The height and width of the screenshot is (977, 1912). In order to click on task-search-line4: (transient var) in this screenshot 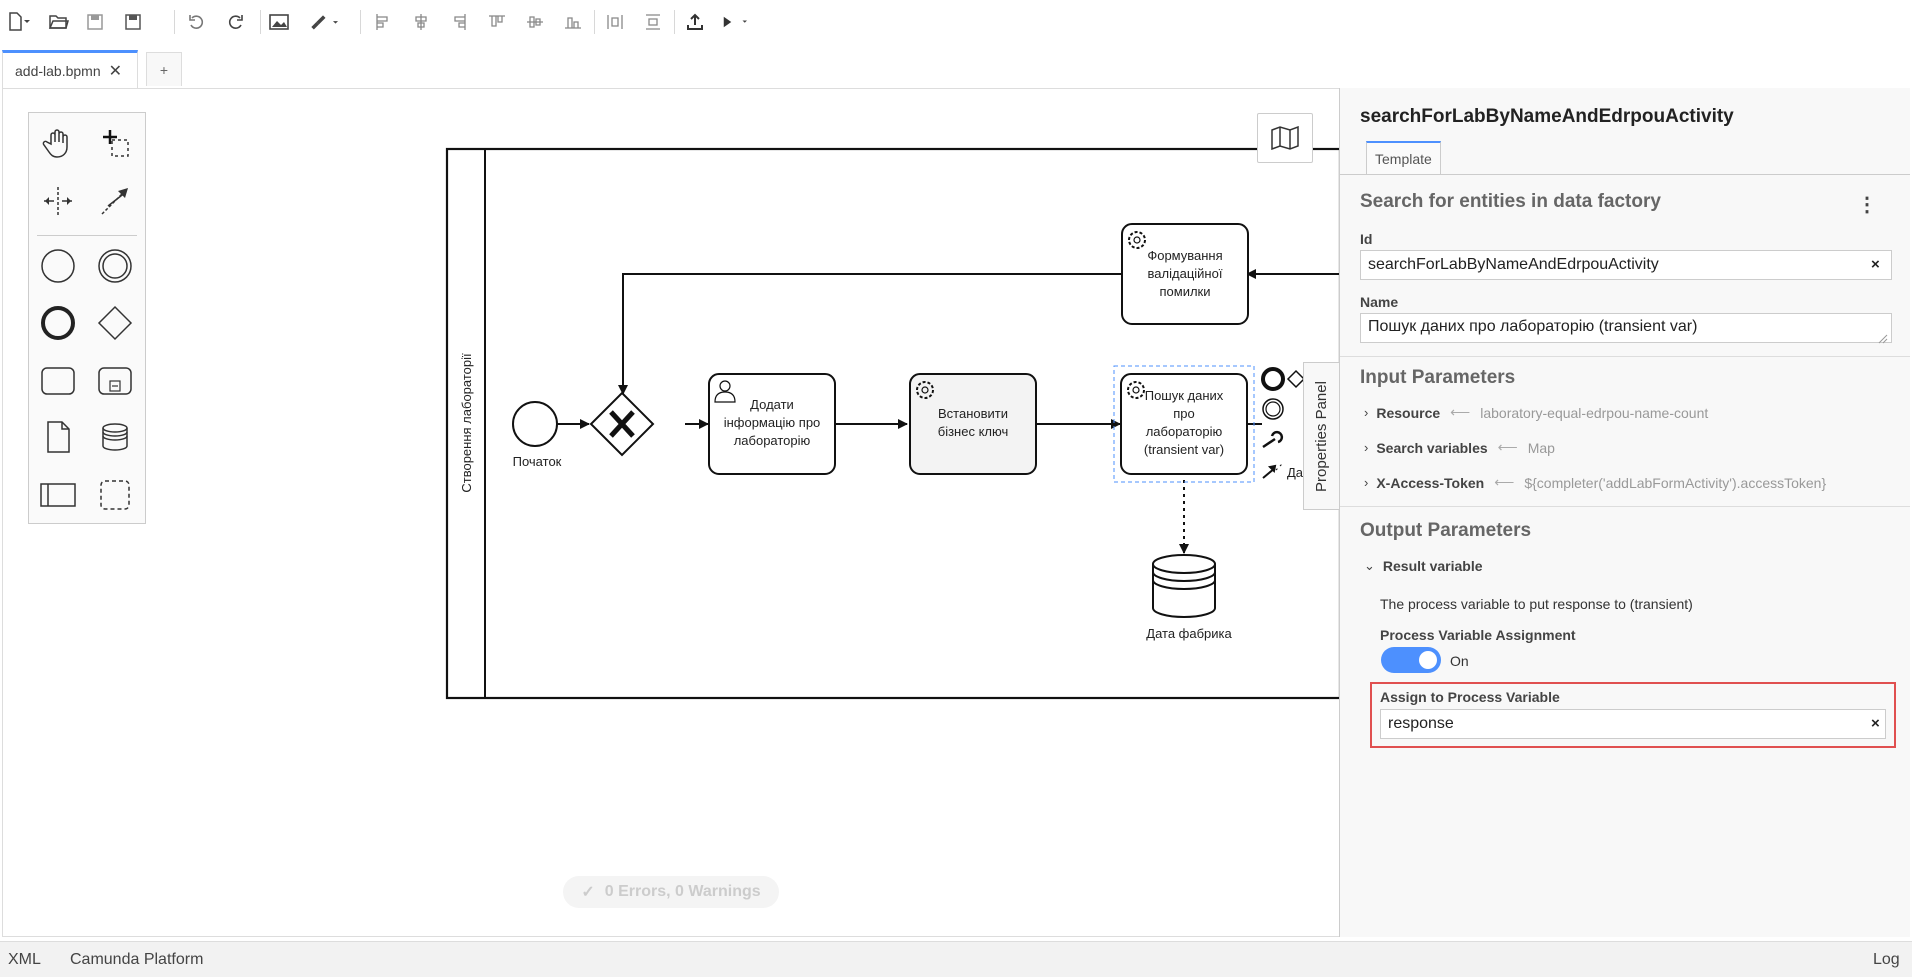, I will do `click(1184, 449)`.